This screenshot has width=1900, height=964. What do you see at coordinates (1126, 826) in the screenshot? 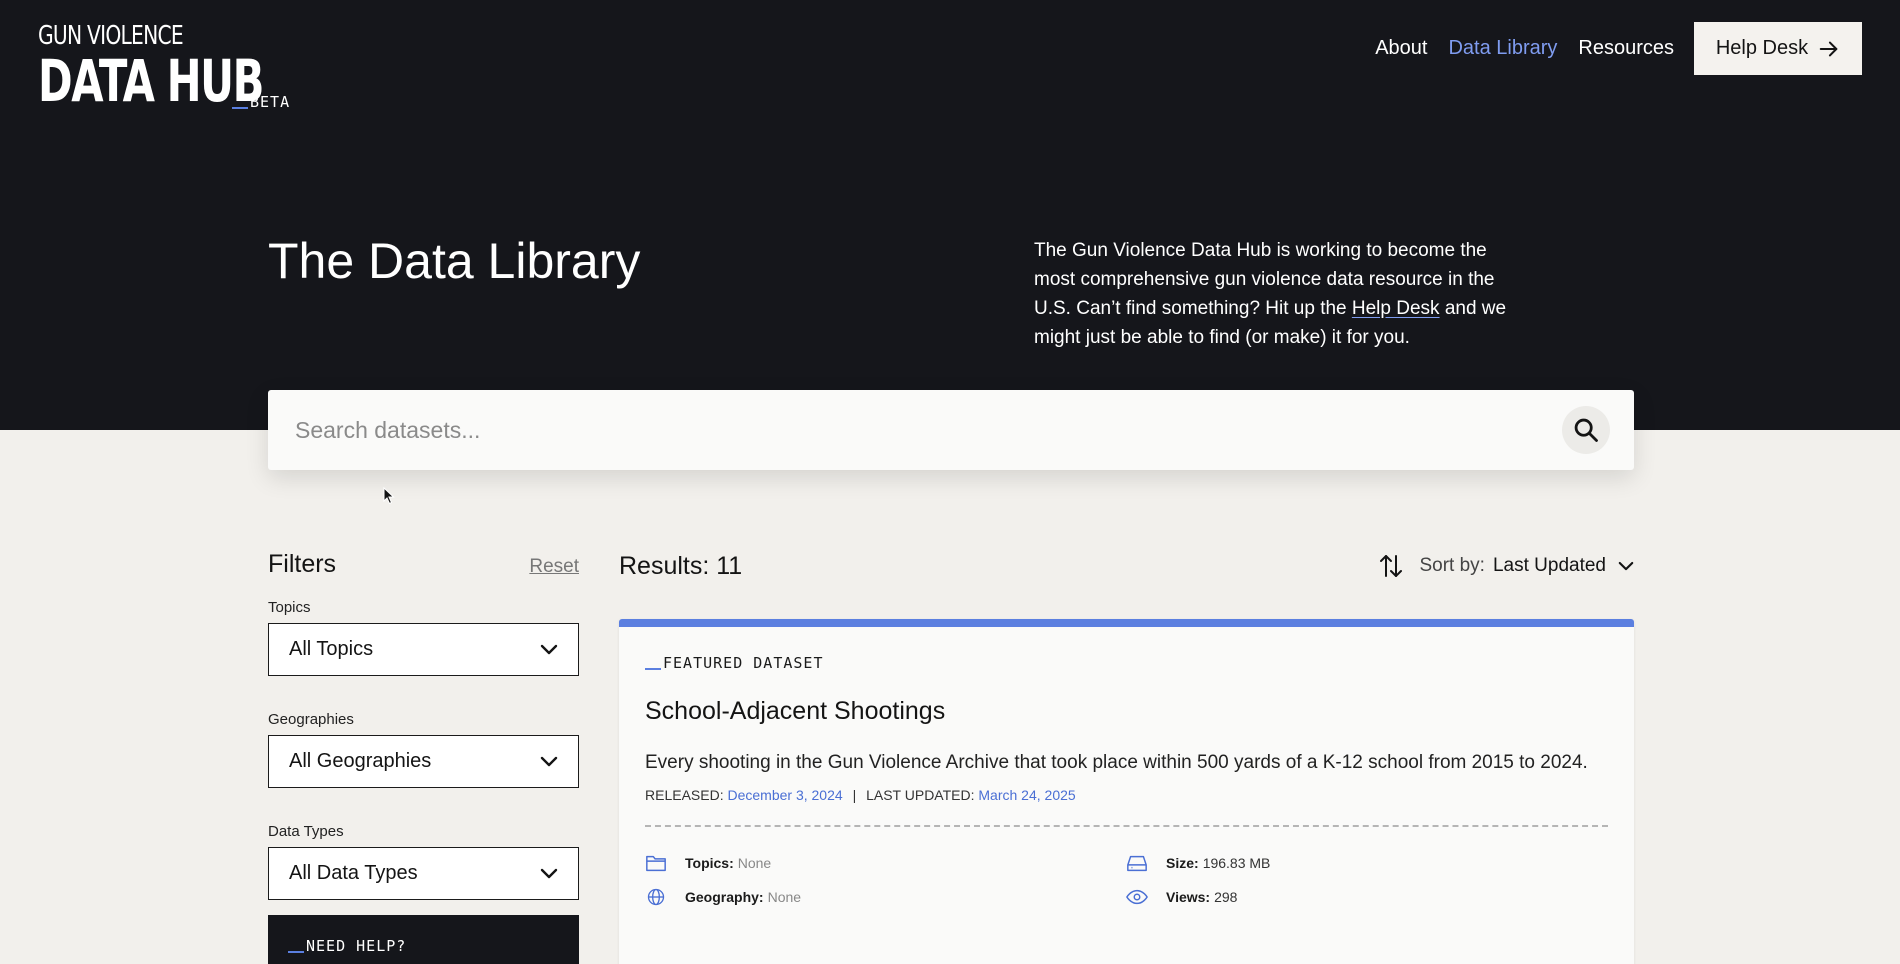
I see `card-divider` at bounding box center [1126, 826].